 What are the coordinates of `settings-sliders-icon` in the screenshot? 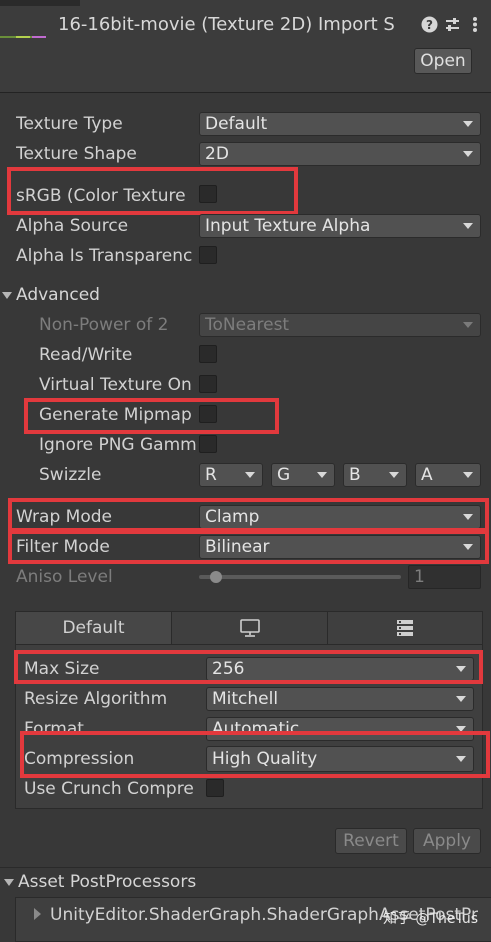 It's located at (452, 27).